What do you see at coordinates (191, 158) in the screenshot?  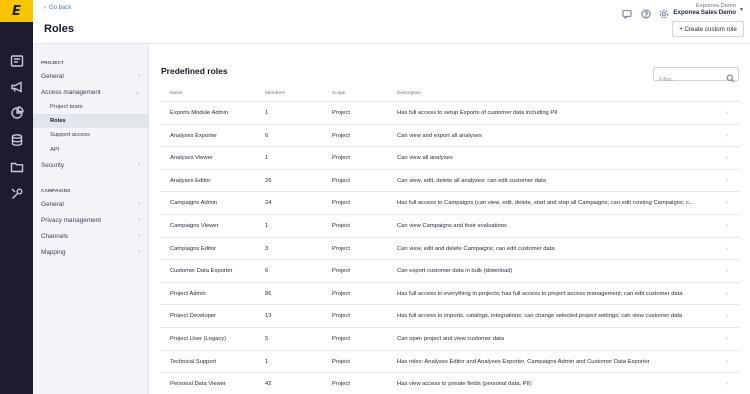 I see `role-name: Analyses Viewer` at bounding box center [191, 158].